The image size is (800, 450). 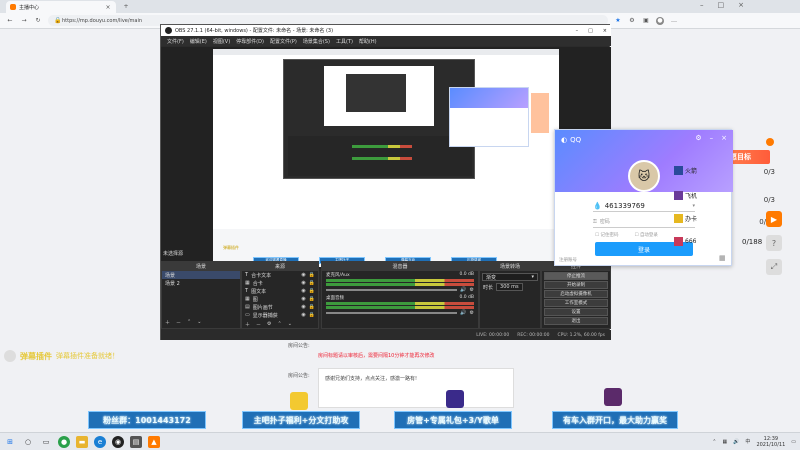 What do you see at coordinates (576, 303) in the screenshot?
I see `studio-mode-button: 工作室模式` at bounding box center [576, 303].